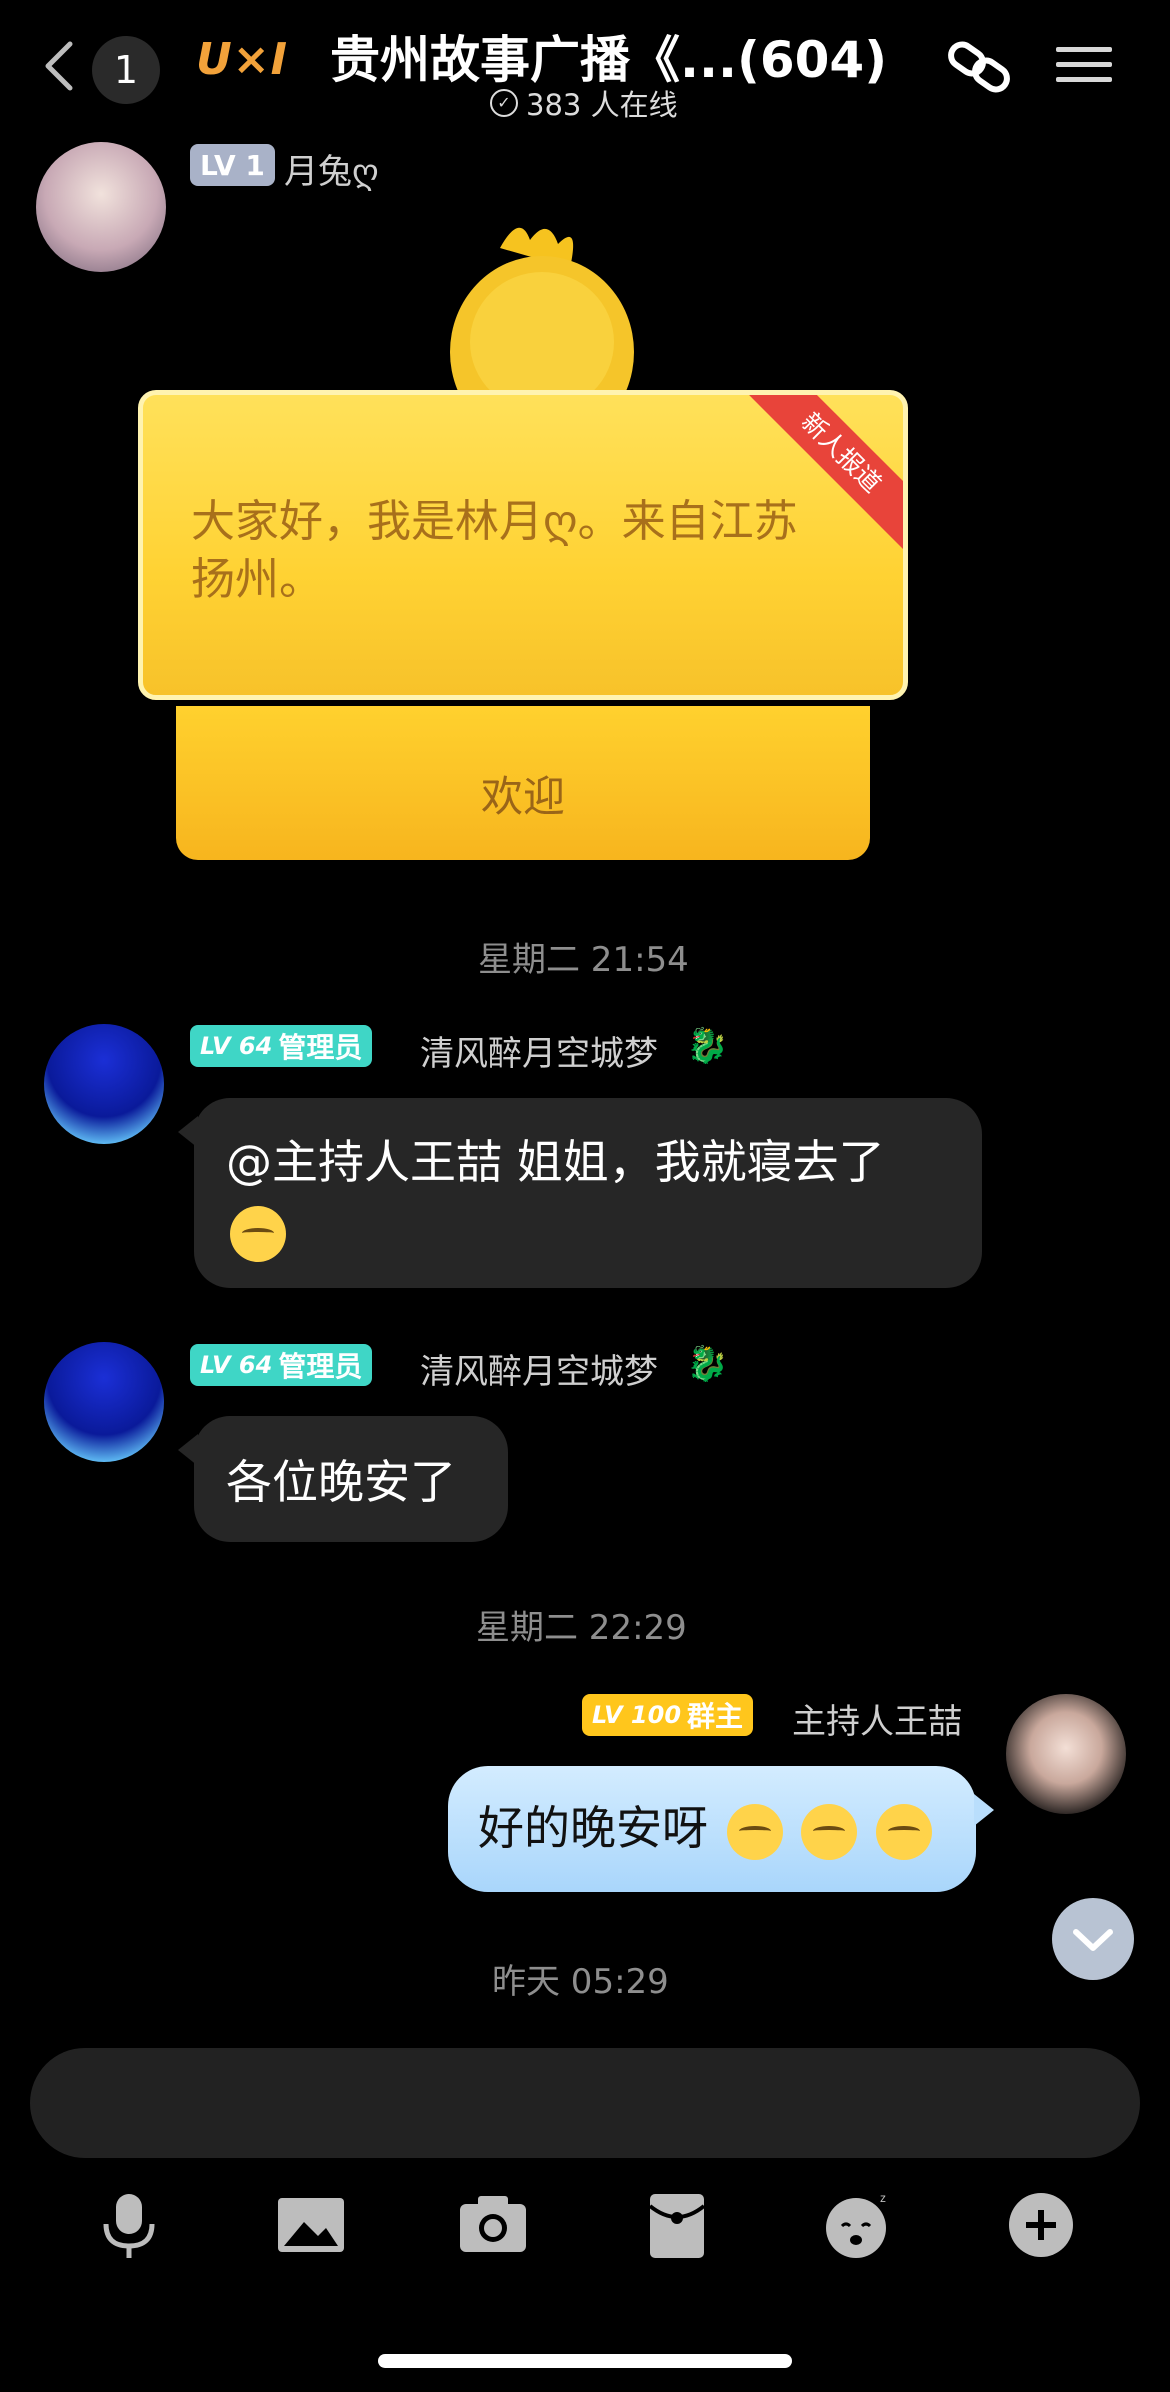  I want to click on welcome-card: 大家好，我是林月ღ。来自江苏扬州。 新人报道, so click(523, 545).